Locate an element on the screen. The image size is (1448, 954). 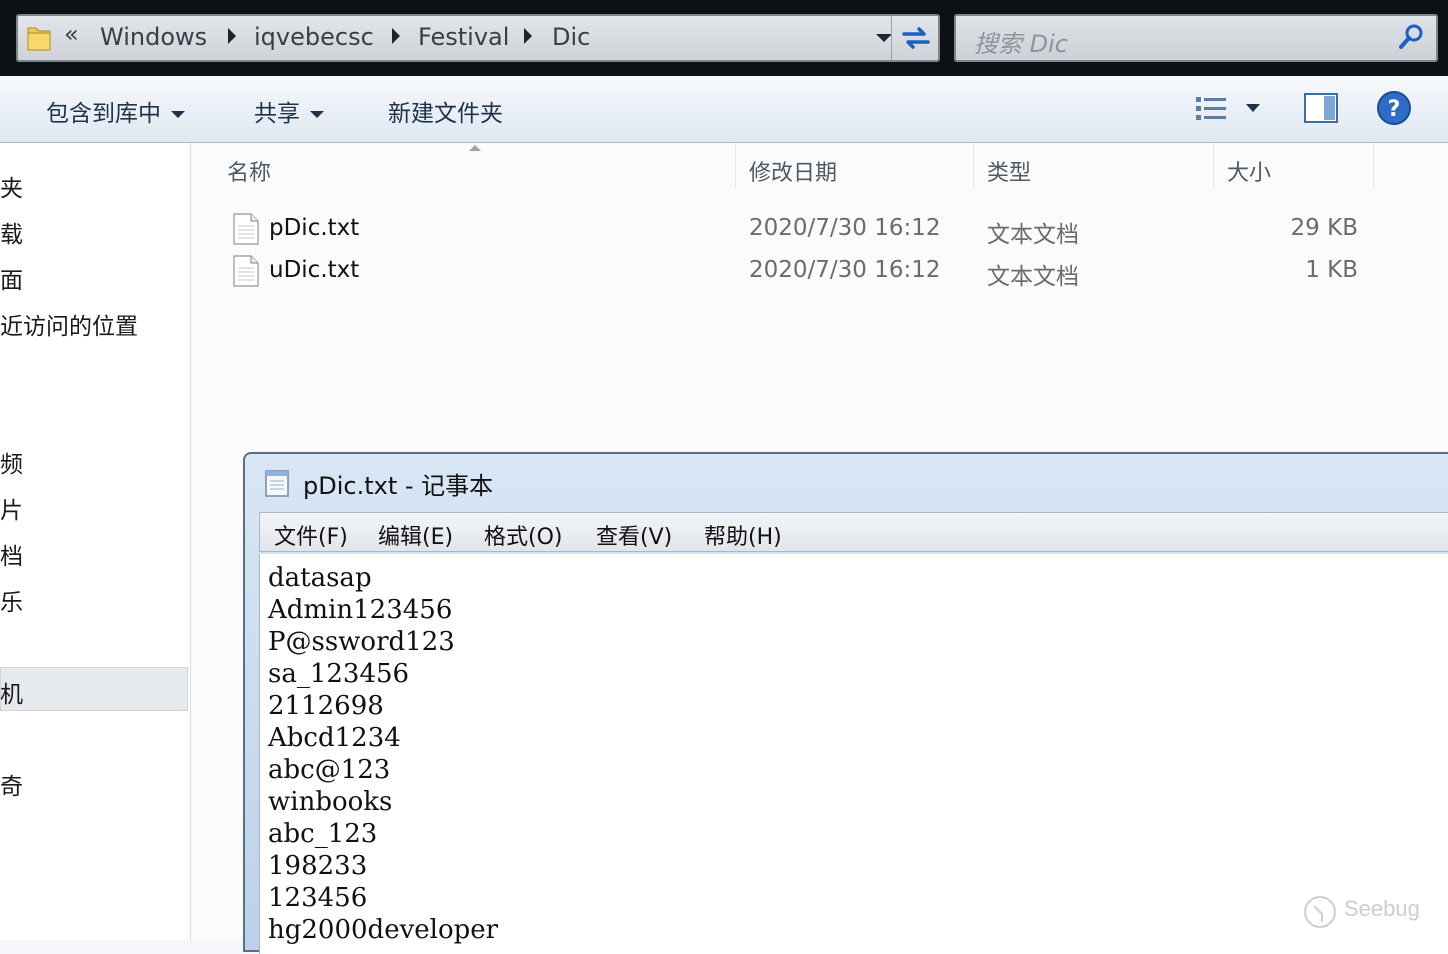
menu-format: 格式(O) is located at coordinates (523, 535).